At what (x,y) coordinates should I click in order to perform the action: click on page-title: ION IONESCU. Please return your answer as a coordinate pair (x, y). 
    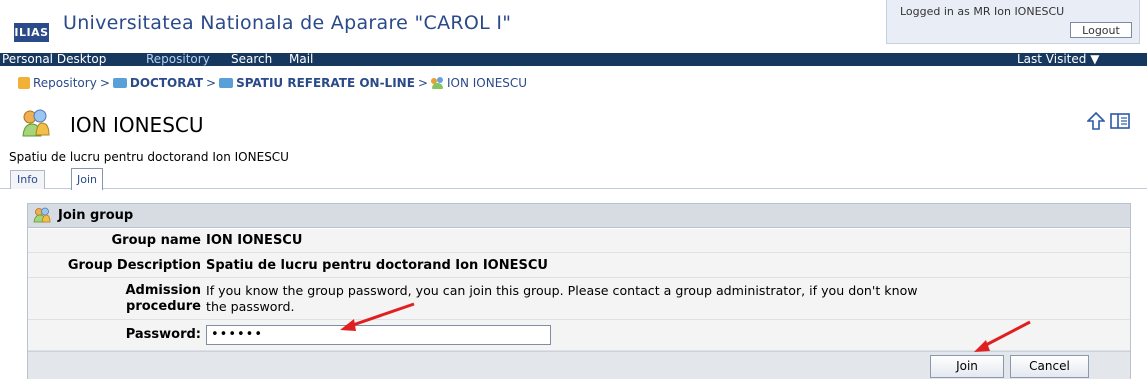
    Looking at the image, I should click on (137, 125).